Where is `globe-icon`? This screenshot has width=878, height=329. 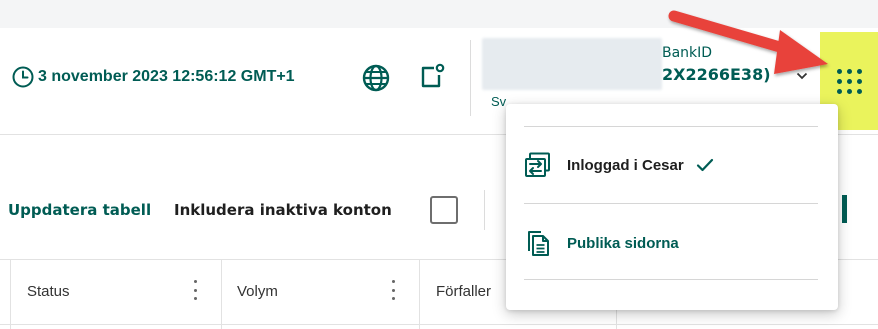 globe-icon is located at coordinates (376, 78).